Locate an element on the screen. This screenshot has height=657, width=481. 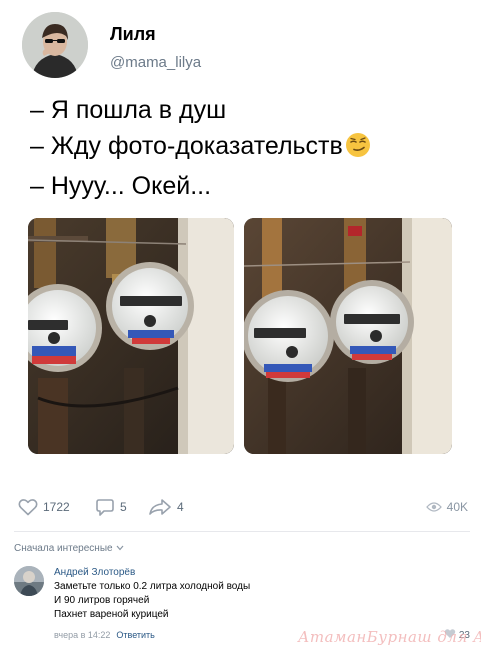
watermark: АтаманБурнаш для АТ is located at coordinates (389, 637).